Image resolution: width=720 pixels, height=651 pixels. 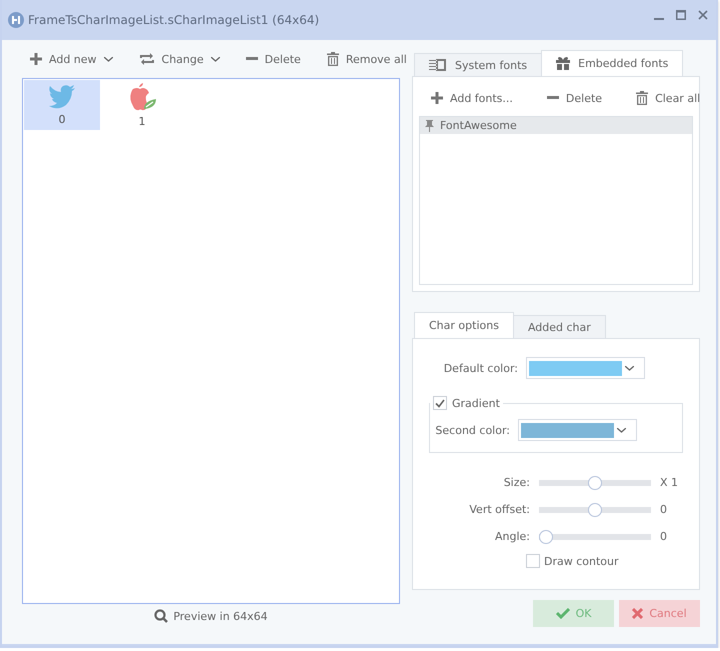 What do you see at coordinates (366, 59) in the screenshot?
I see `toolbar-button: Remove all` at bounding box center [366, 59].